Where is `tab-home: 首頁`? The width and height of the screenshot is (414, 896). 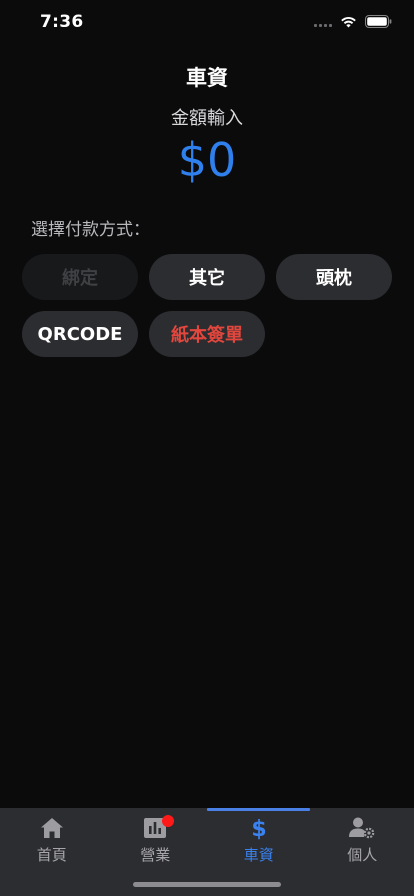
tab-home: 首頁 is located at coordinates (52, 838).